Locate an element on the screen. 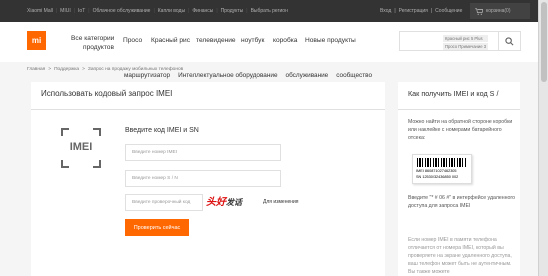 The width and height of the screenshot is (548, 276). cart-button: корзина(0) is located at coordinates (500, 11).